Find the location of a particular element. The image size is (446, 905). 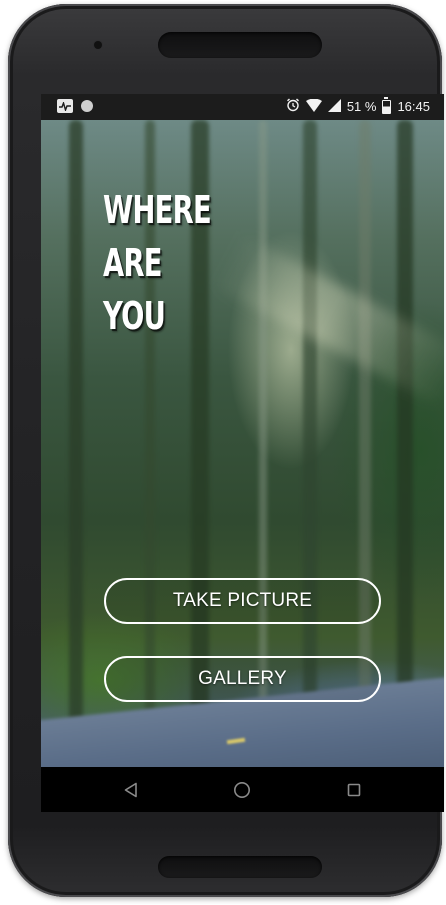

app-title: WHERE ARE YOU is located at coordinates (157, 263).